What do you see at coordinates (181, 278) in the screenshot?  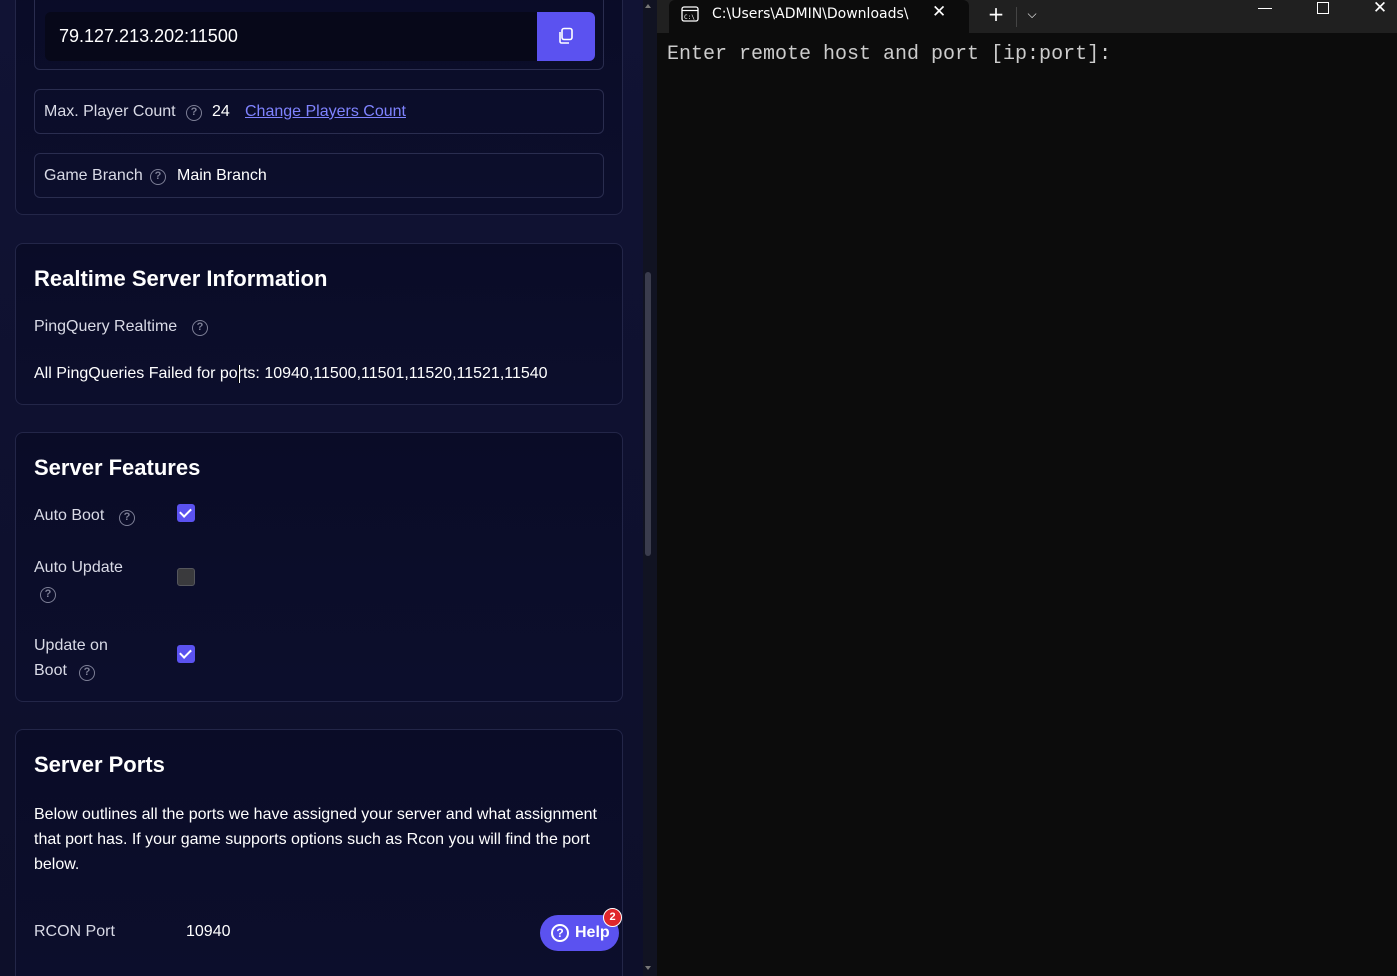 I see `realtime-info-title: Realtime Server Information` at bounding box center [181, 278].